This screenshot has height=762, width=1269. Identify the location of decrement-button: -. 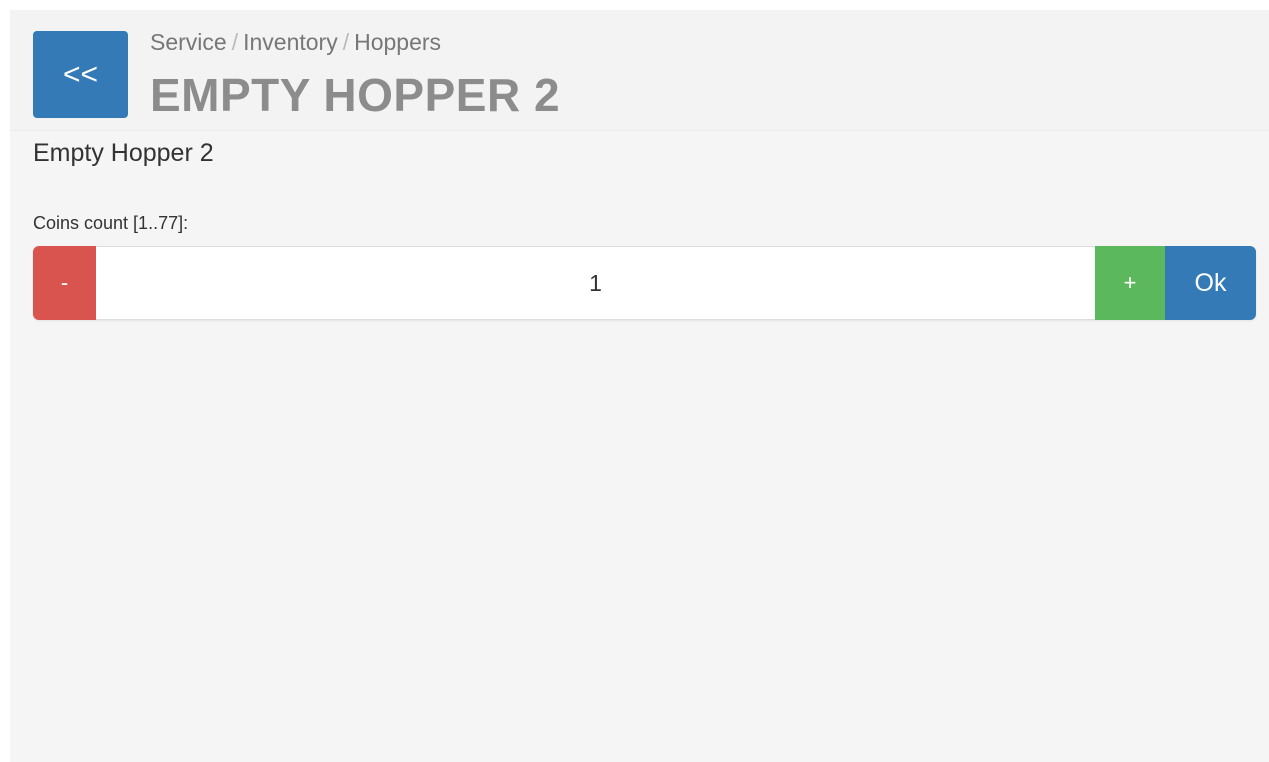
(64, 283).